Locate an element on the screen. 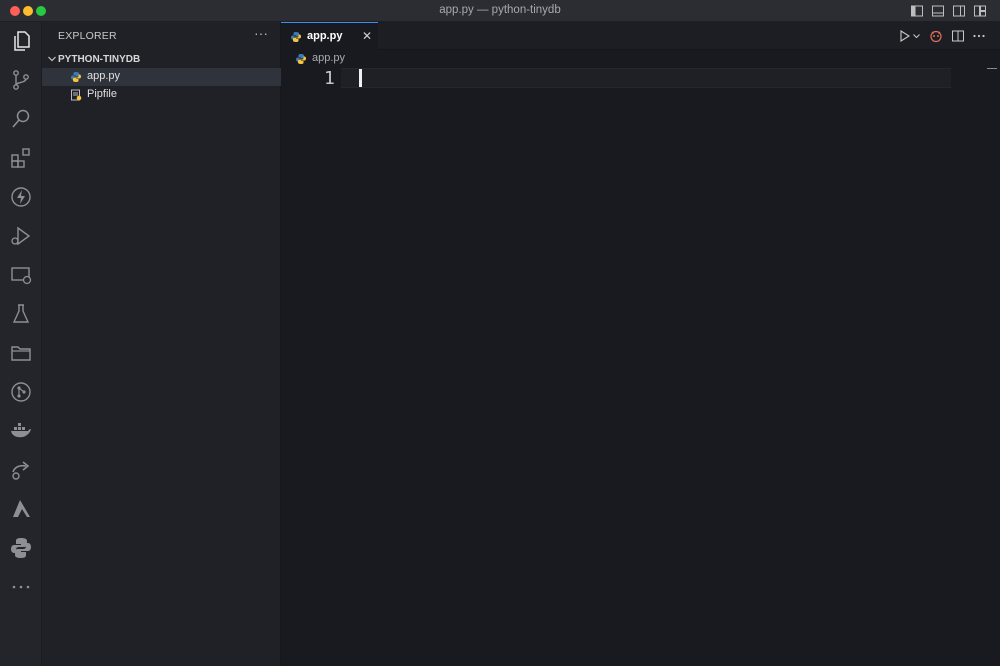 This screenshot has width=1000, height=666. toggle-primary-sidebar-icon is located at coordinates (917, 11).